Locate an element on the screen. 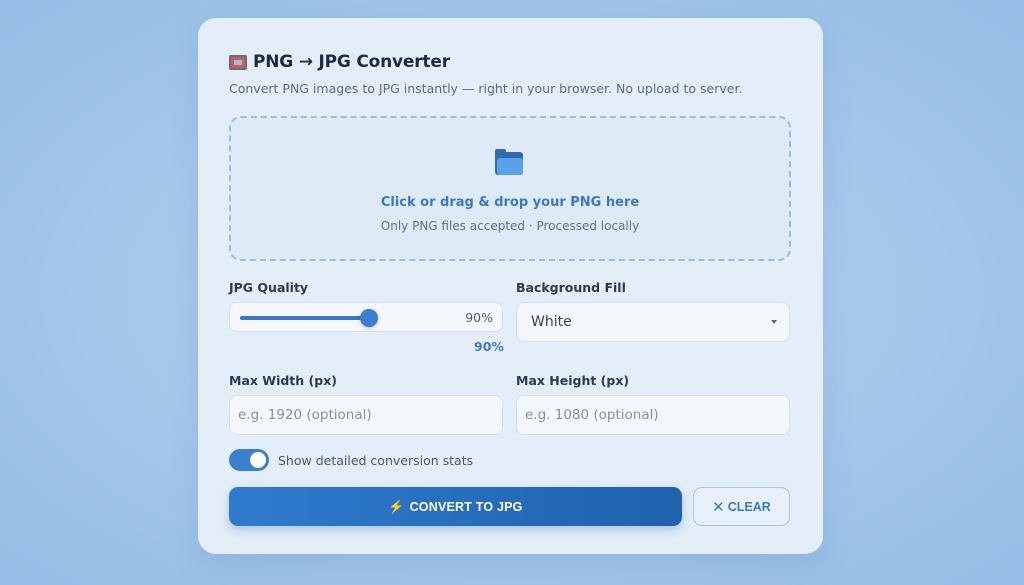  image-icon is located at coordinates (238, 62).